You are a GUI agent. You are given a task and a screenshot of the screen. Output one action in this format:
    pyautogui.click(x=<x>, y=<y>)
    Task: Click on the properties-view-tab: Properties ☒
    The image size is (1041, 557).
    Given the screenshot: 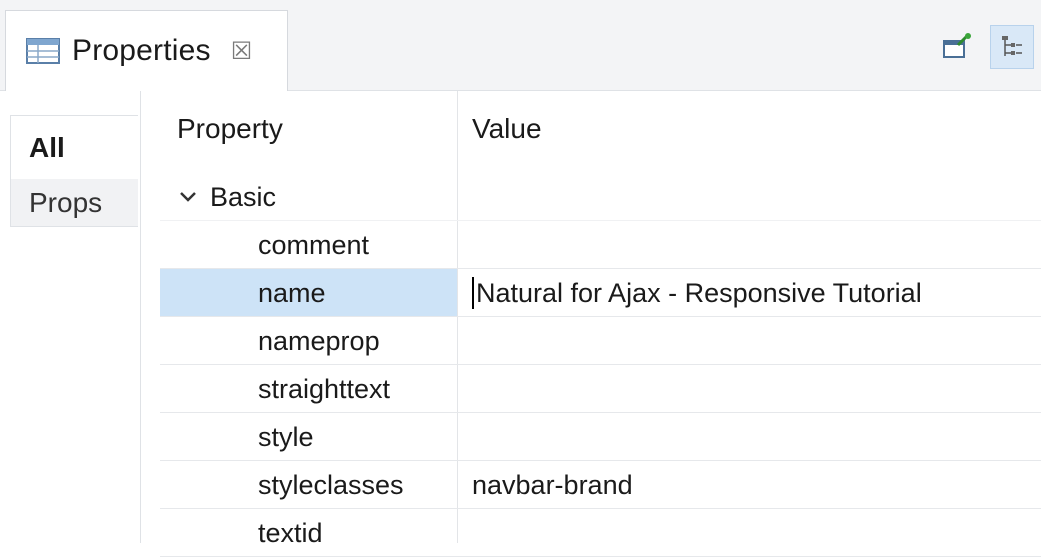 What is the action you would take?
    pyautogui.click(x=146, y=50)
    